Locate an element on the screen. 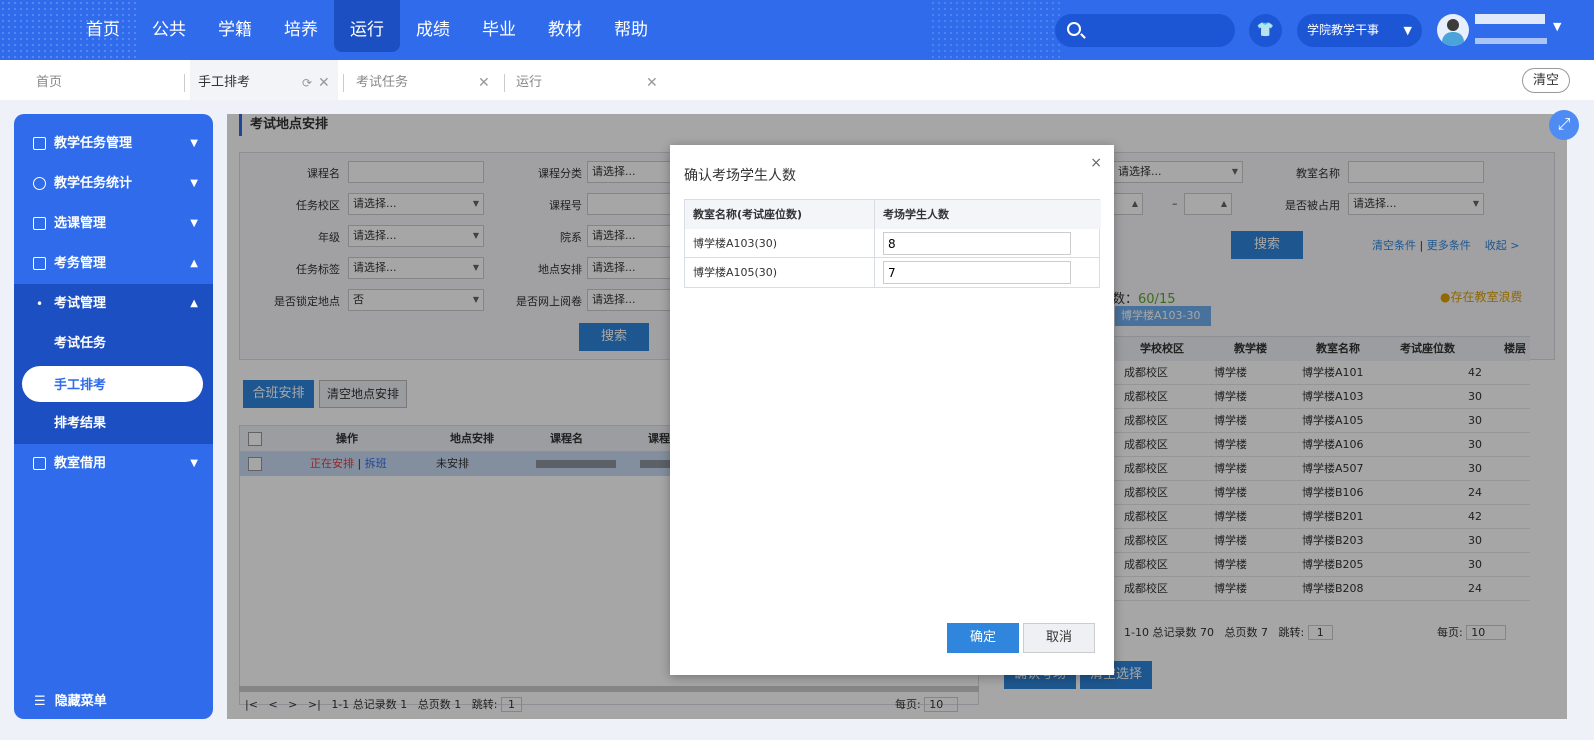 The width and height of the screenshot is (1594, 740). search-icon is located at coordinates (1074, 29).